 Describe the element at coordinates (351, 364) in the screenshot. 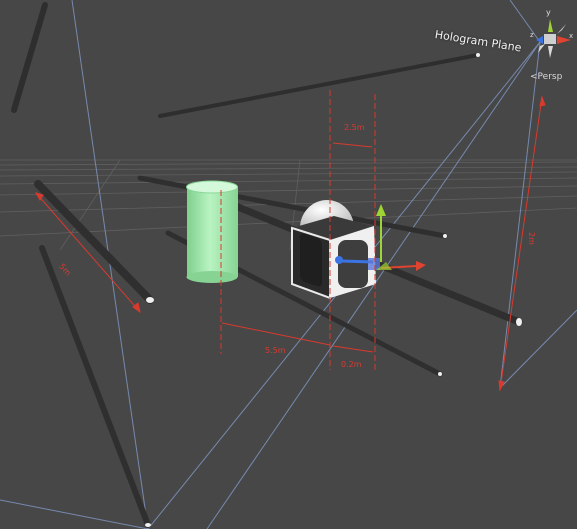

I see `dimension-label-0-2m: 0.2m` at that location.